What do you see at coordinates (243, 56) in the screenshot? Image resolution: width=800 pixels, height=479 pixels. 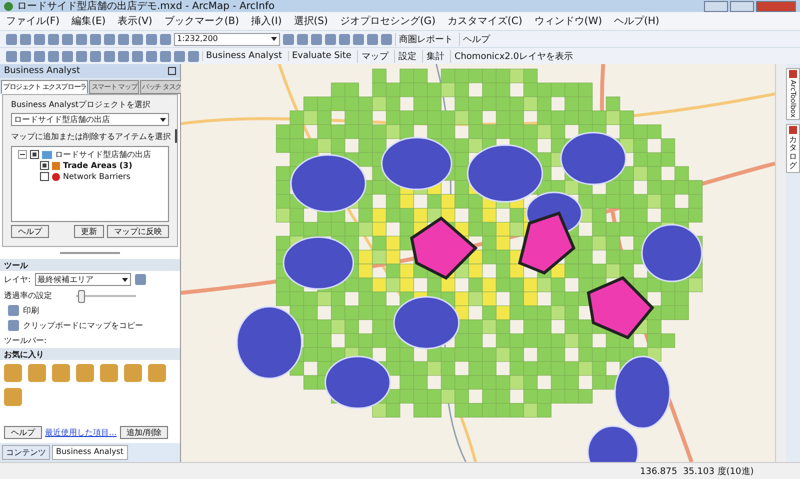 I see `toolbar-menu: Business Analyst` at bounding box center [243, 56].